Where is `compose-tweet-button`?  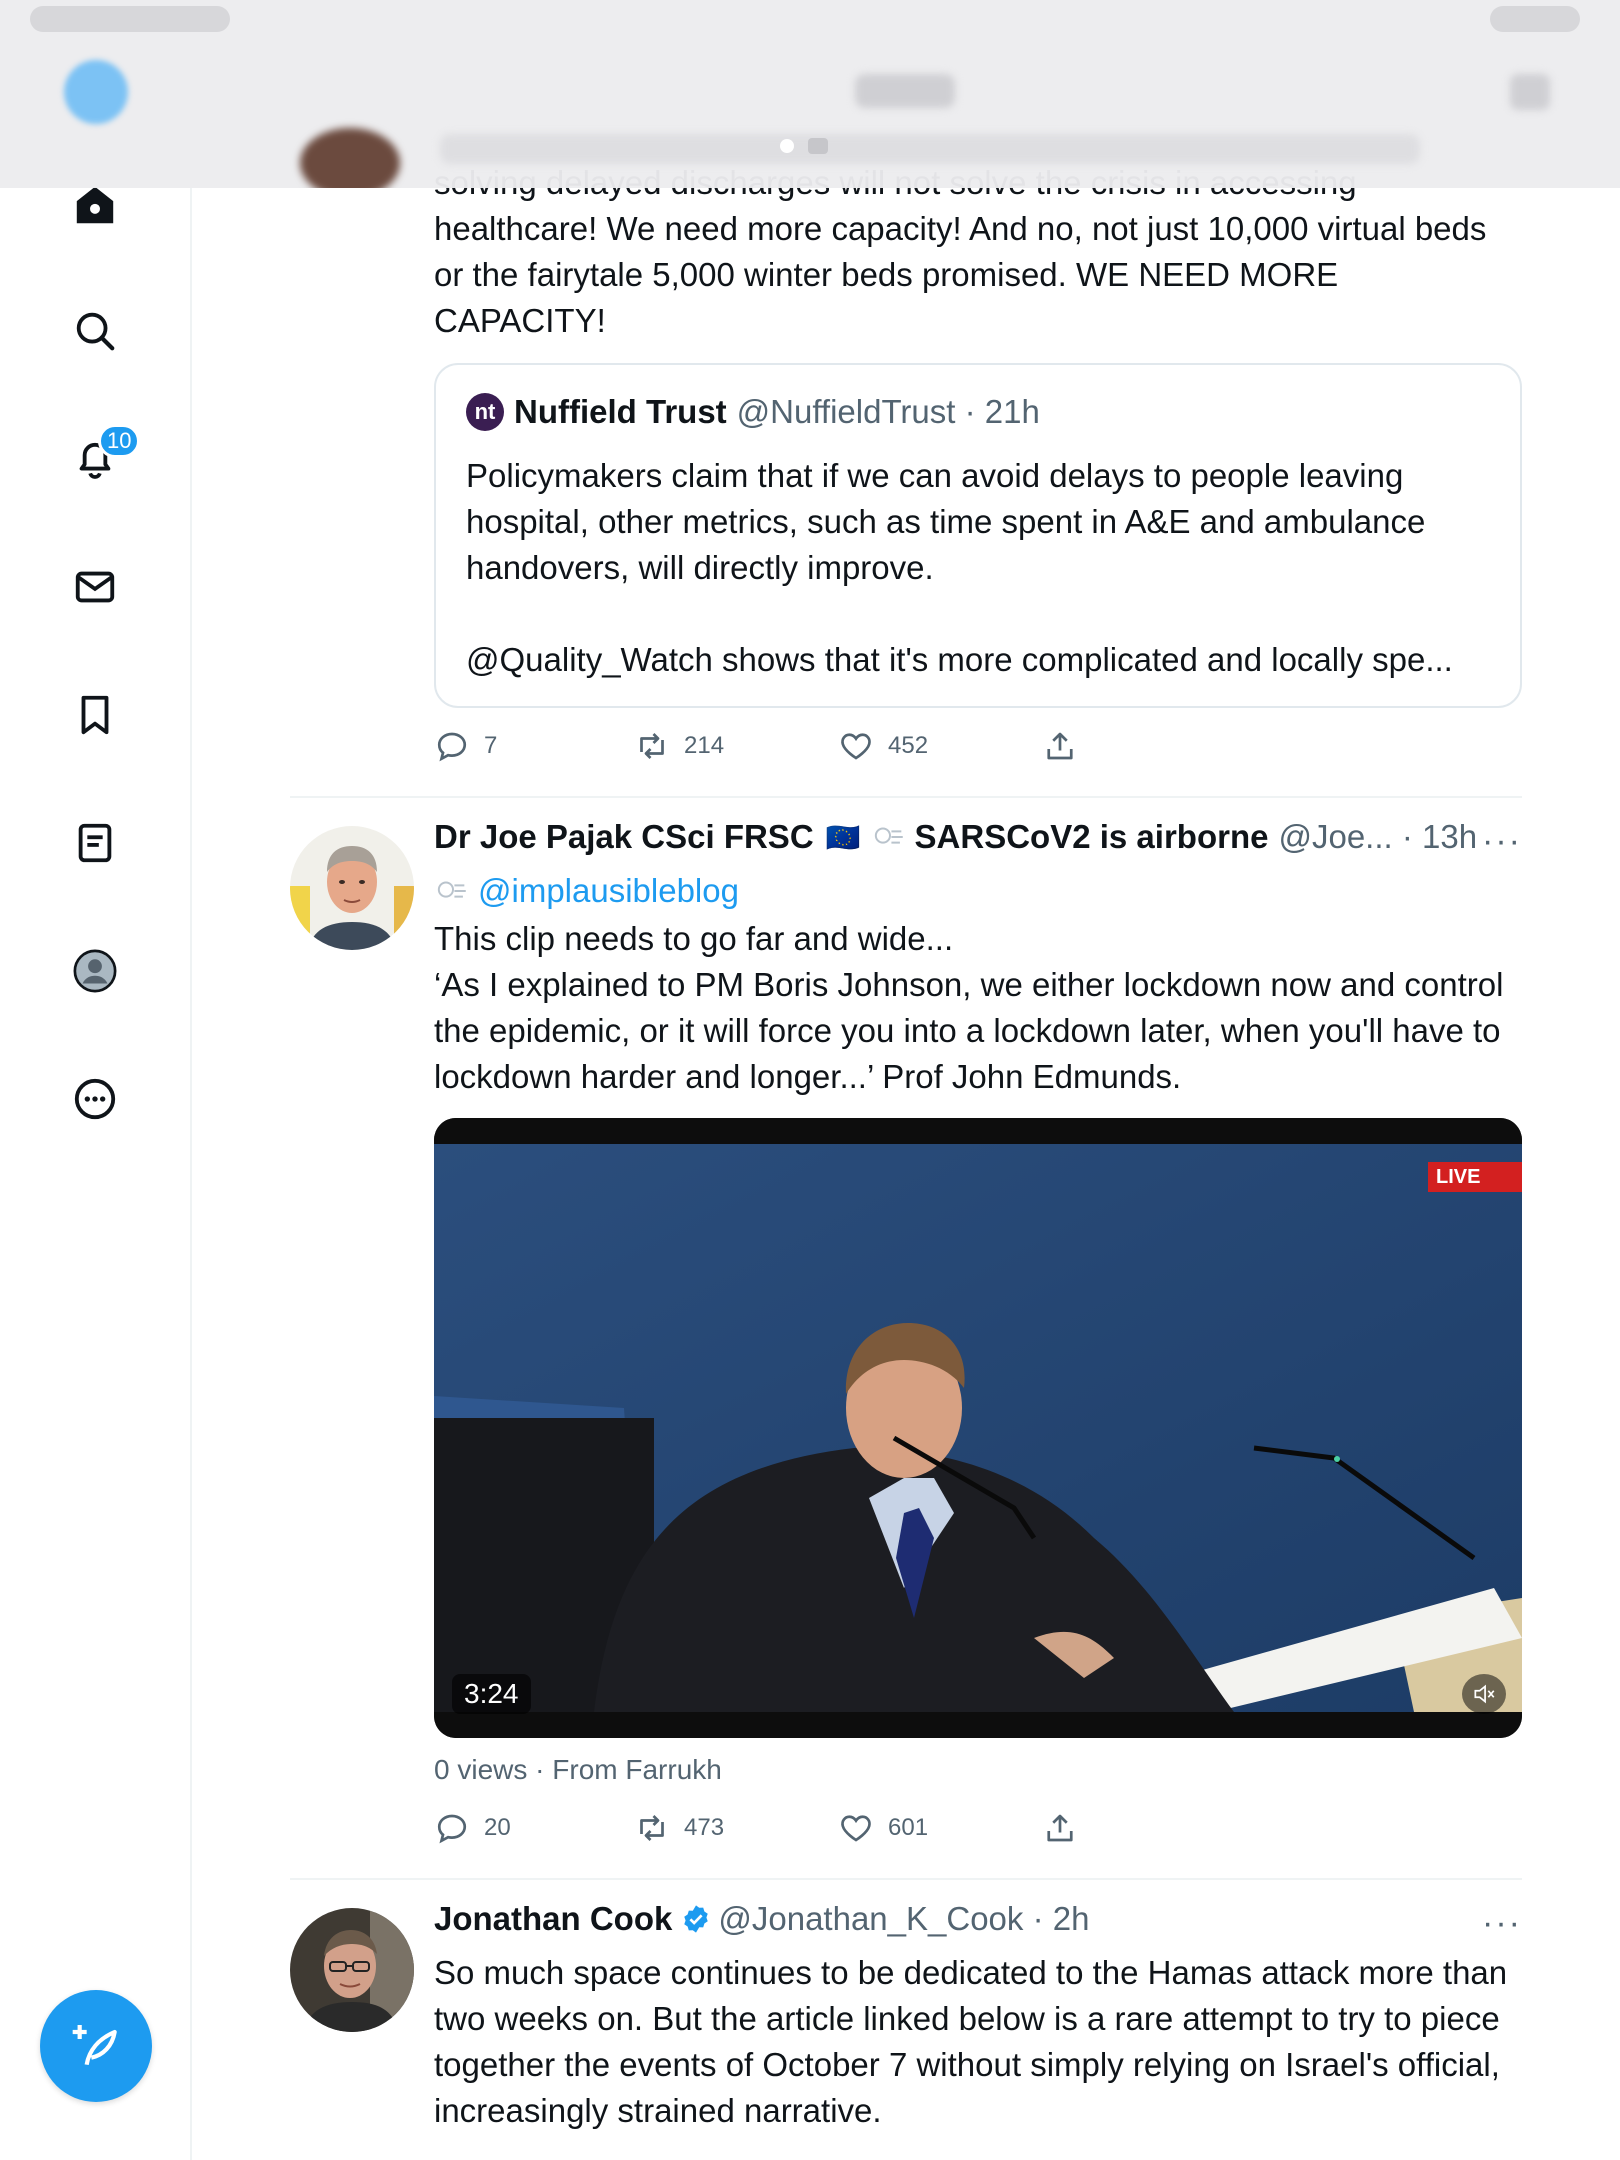
compose-tweet-button is located at coordinates (96, 2046).